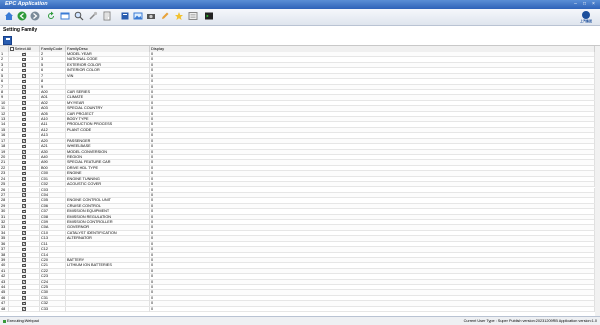 The height and width of the screenshot is (325, 600). What do you see at coordinates (7, 40) in the screenshot?
I see `save-icon` at bounding box center [7, 40].